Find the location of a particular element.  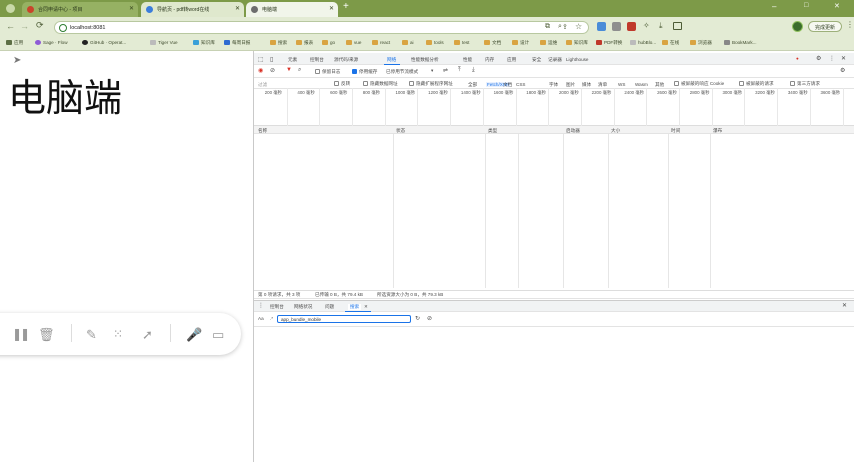

type-filter-other: 其他 is located at coordinates (659, 85).